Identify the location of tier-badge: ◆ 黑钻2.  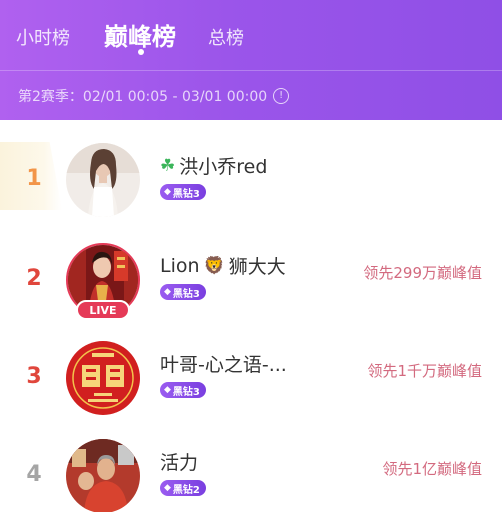
(183, 488).